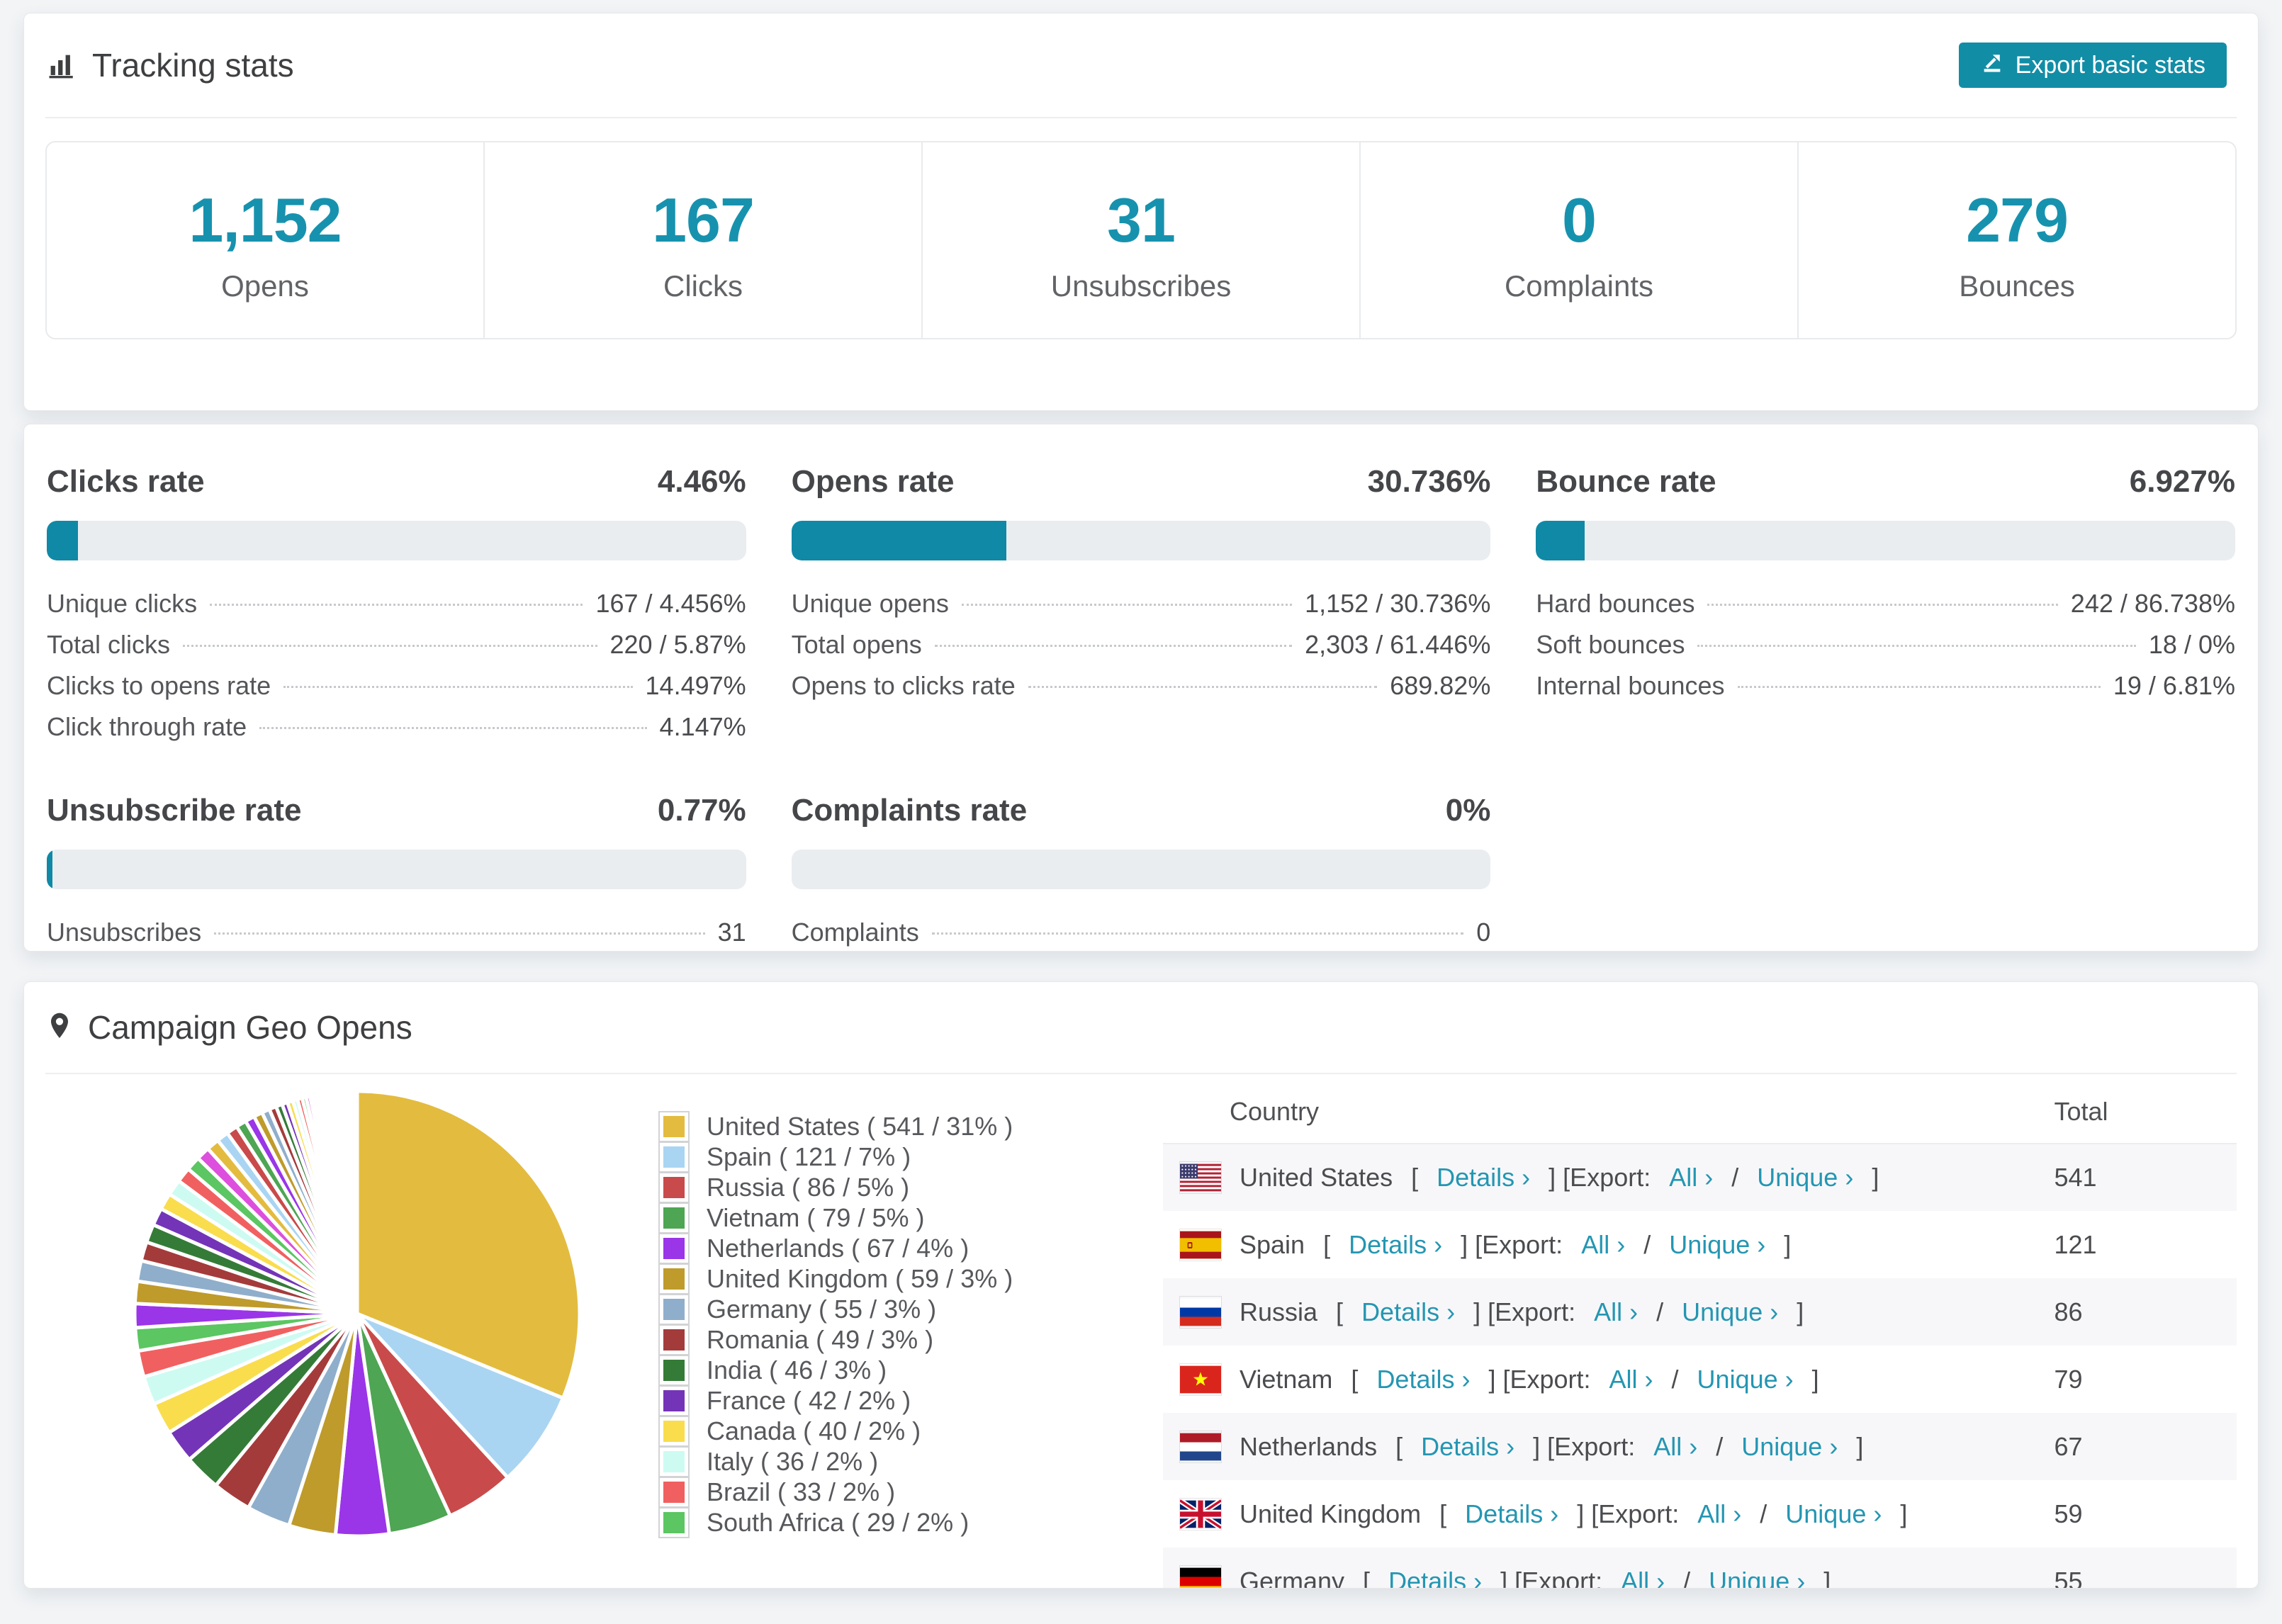 The image size is (2282, 1624). Describe the element at coordinates (793, 1461) in the screenshot. I see `legend-label: Italy ( 36 / 2% )` at that location.